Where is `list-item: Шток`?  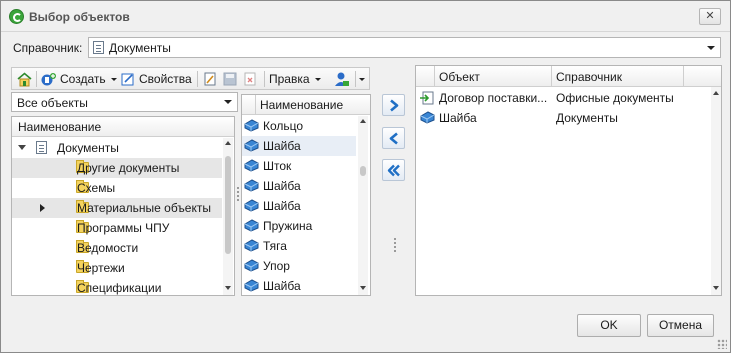
list-item: Шток is located at coordinates (299, 166).